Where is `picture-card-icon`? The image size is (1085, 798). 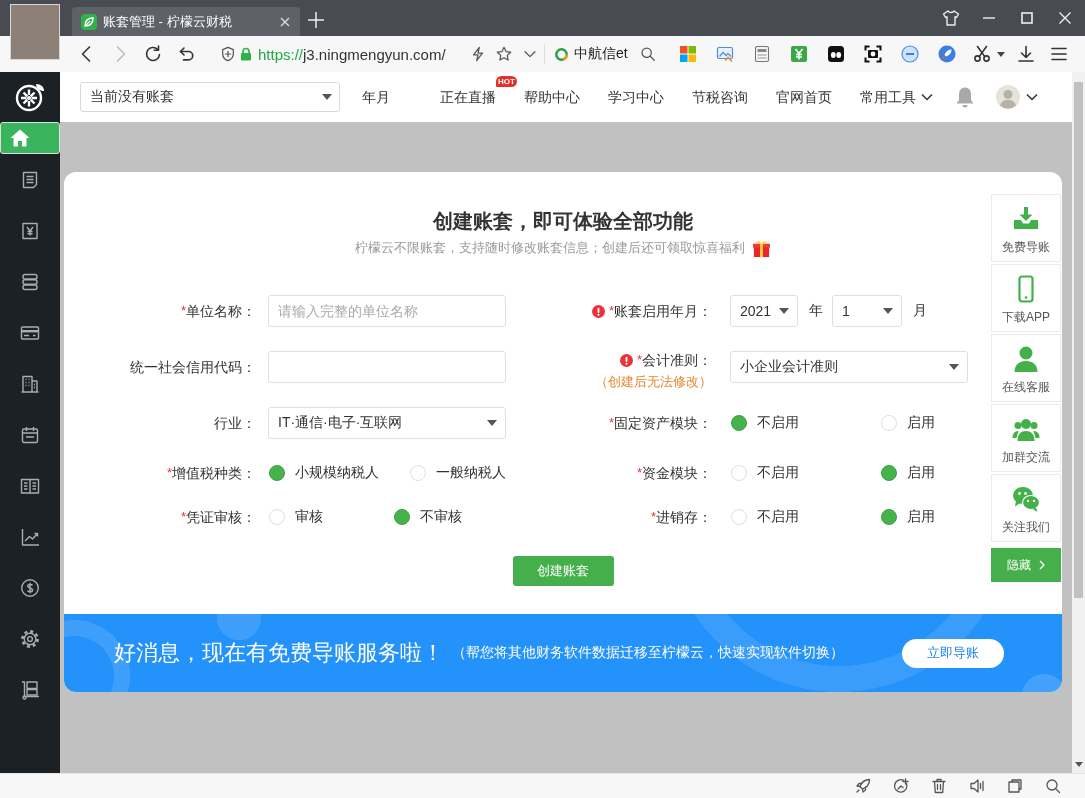
picture-card-icon is located at coordinates (724, 54).